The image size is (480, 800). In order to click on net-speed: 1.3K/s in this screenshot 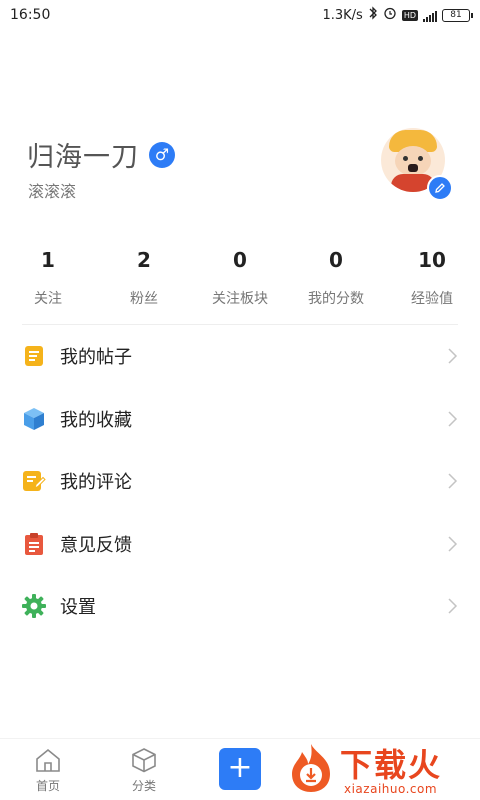, I will do `click(342, 15)`.